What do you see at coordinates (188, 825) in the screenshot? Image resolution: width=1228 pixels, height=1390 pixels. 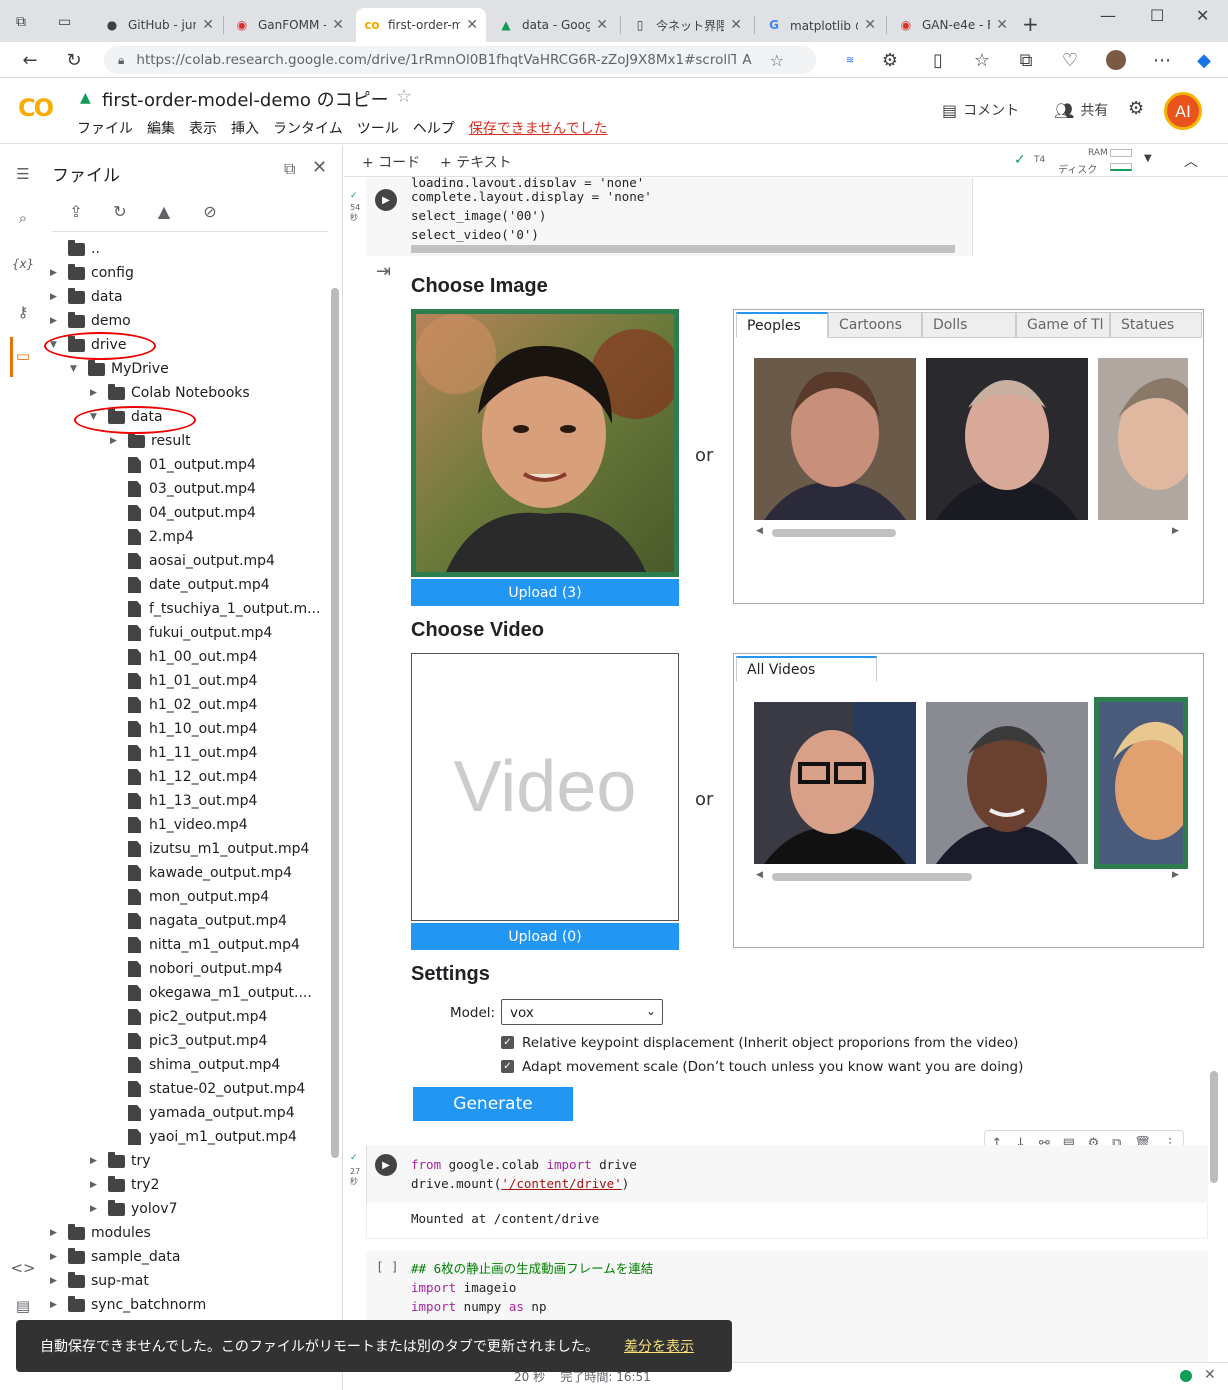 I see `file-item: h1_video.mp4` at bounding box center [188, 825].